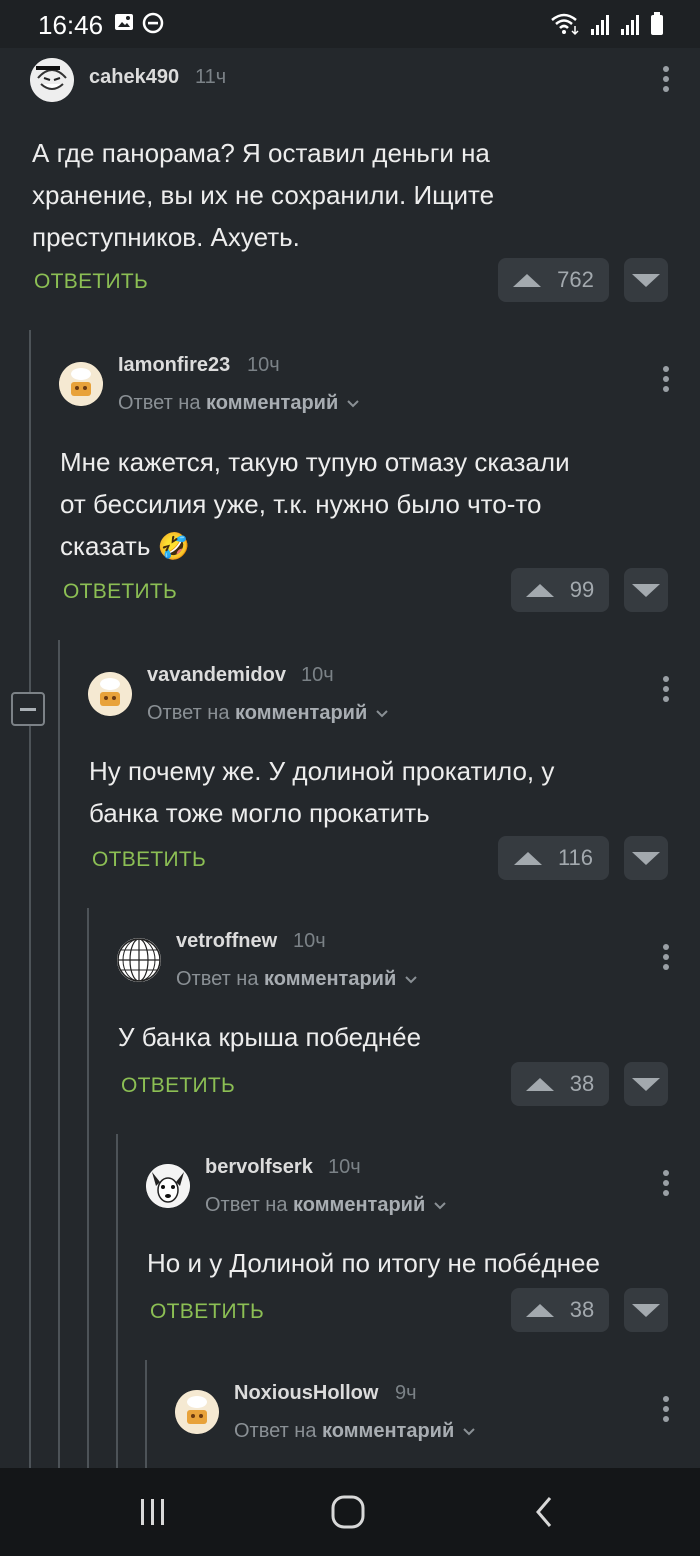  I want to click on username: NoxiousHollow, so click(306, 1393).